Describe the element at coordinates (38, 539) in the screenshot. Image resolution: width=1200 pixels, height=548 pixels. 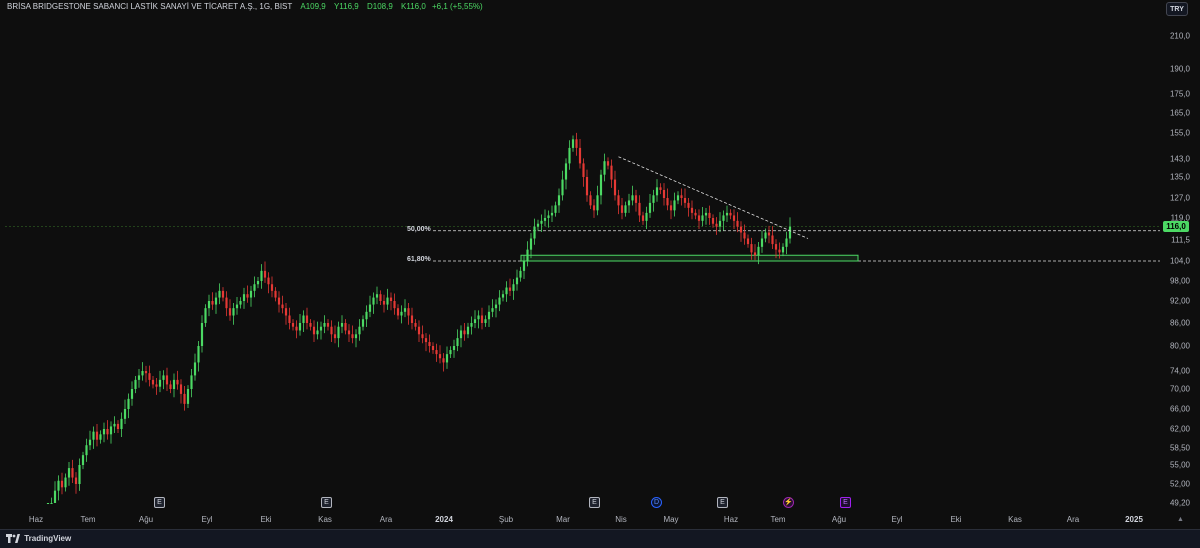
I see `tradingview-logo: TradingView` at that location.